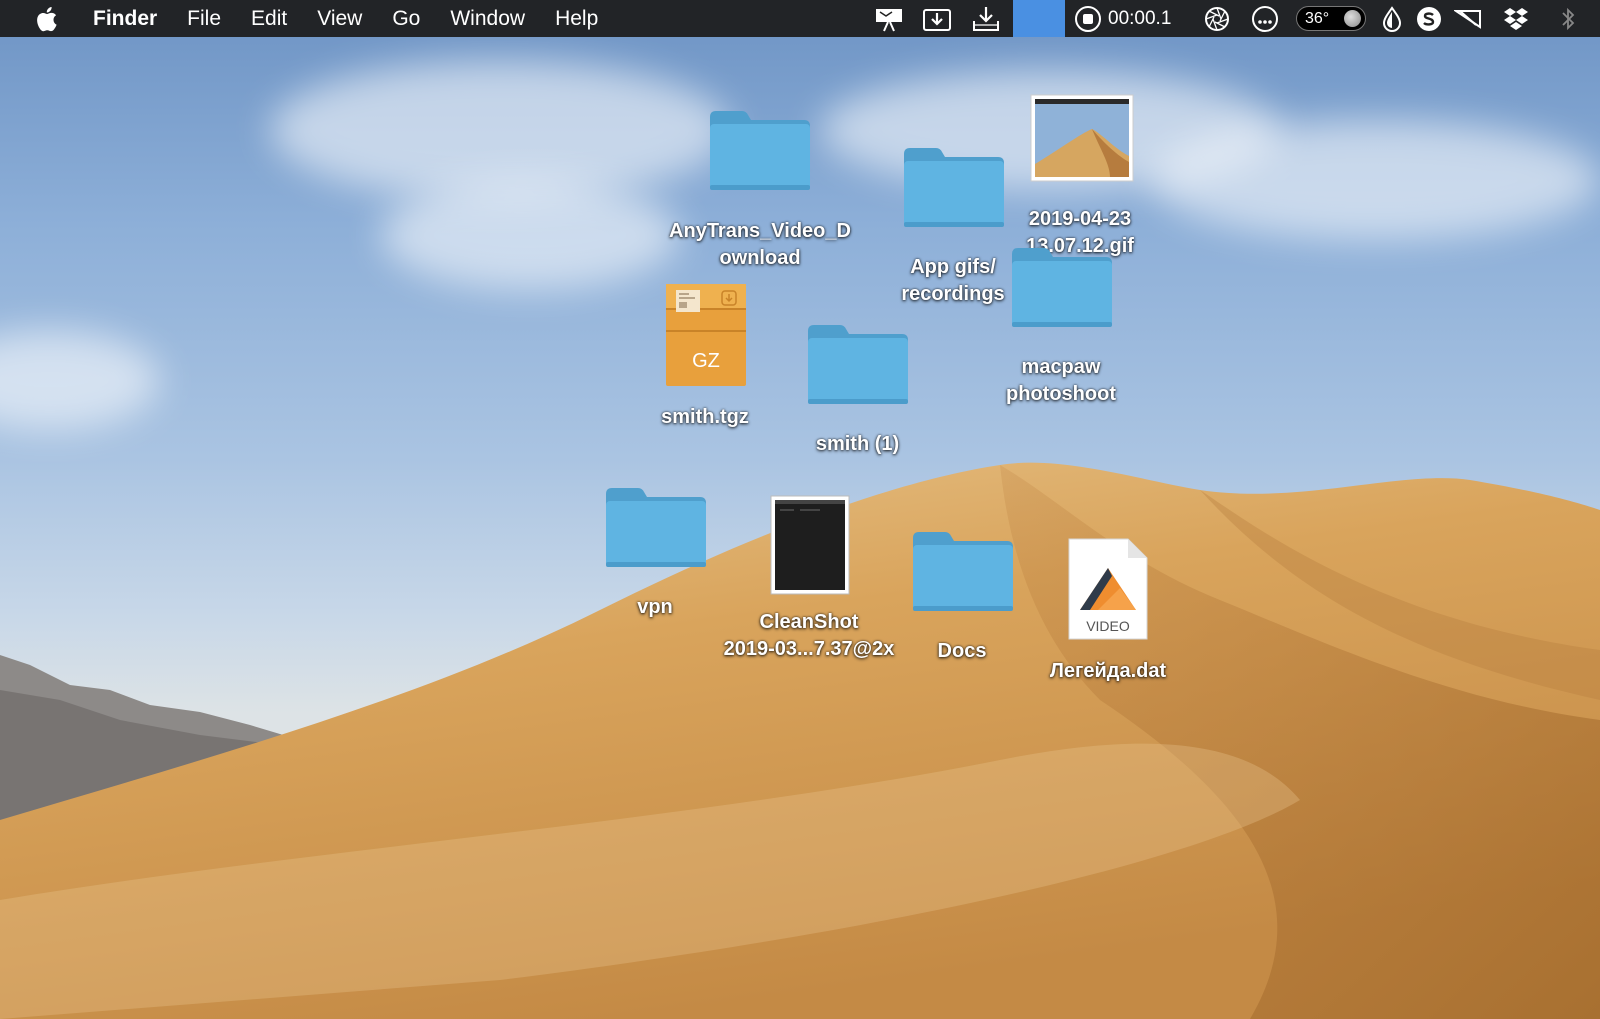 The image size is (1600, 1019). What do you see at coordinates (204, 18) in the screenshot?
I see `menu-file: File` at bounding box center [204, 18].